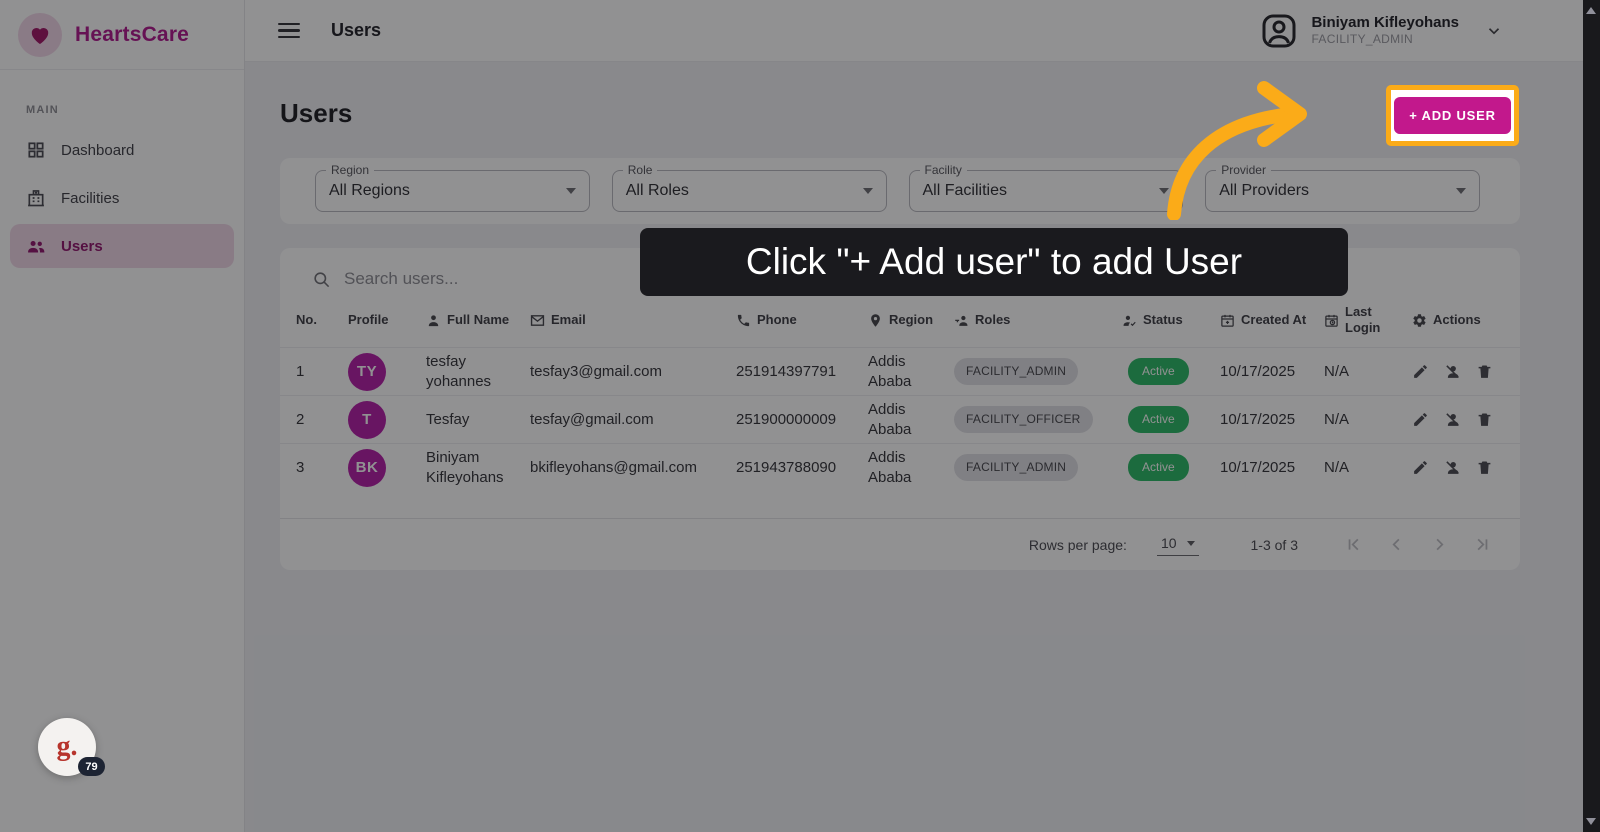  What do you see at coordinates (1591, 416) in the screenshot?
I see `scrollbar` at bounding box center [1591, 416].